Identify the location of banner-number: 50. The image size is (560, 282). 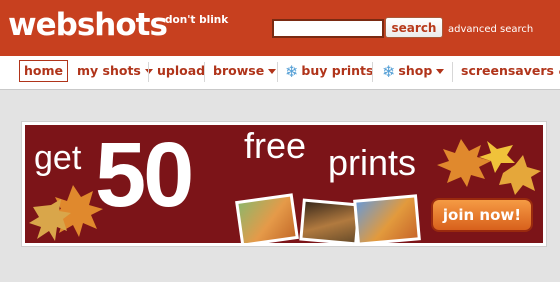
(144, 175).